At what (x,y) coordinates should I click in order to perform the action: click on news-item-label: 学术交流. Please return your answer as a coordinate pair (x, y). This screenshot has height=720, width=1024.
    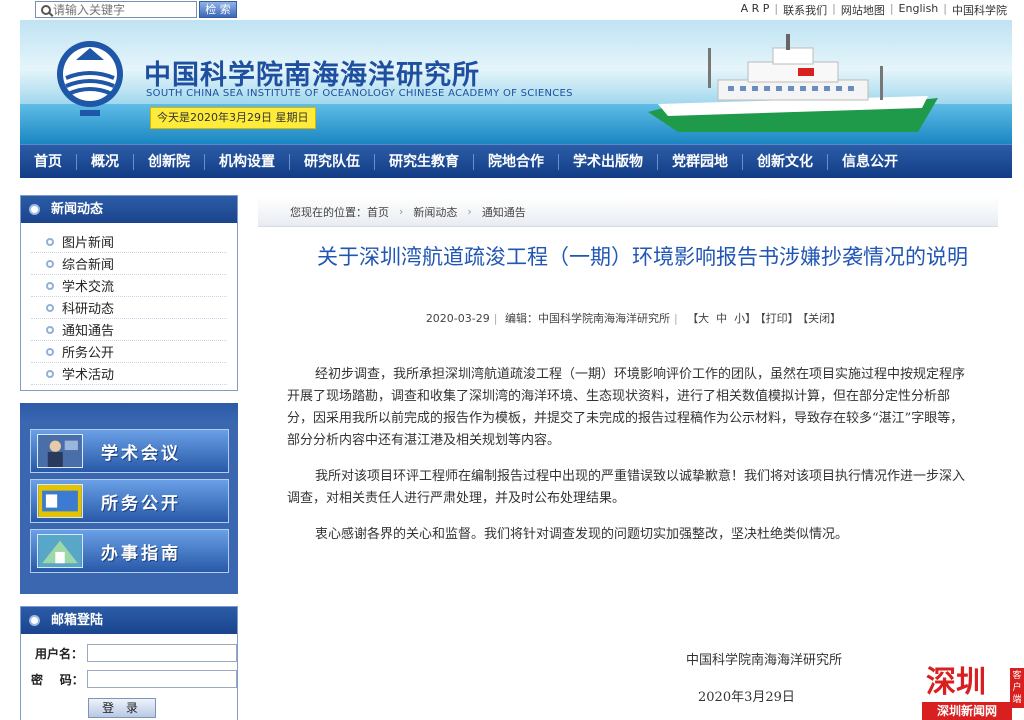
    Looking at the image, I should click on (88, 287).